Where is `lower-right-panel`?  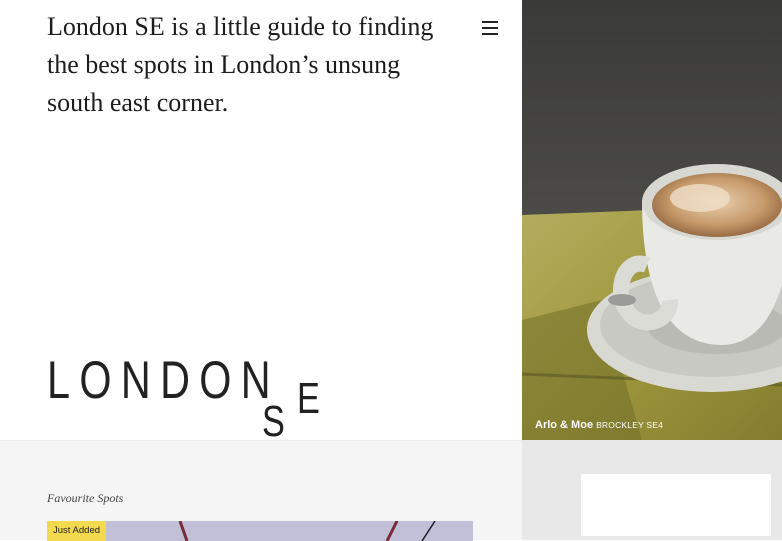 lower-right-panel is located at coordinates (652, 490).